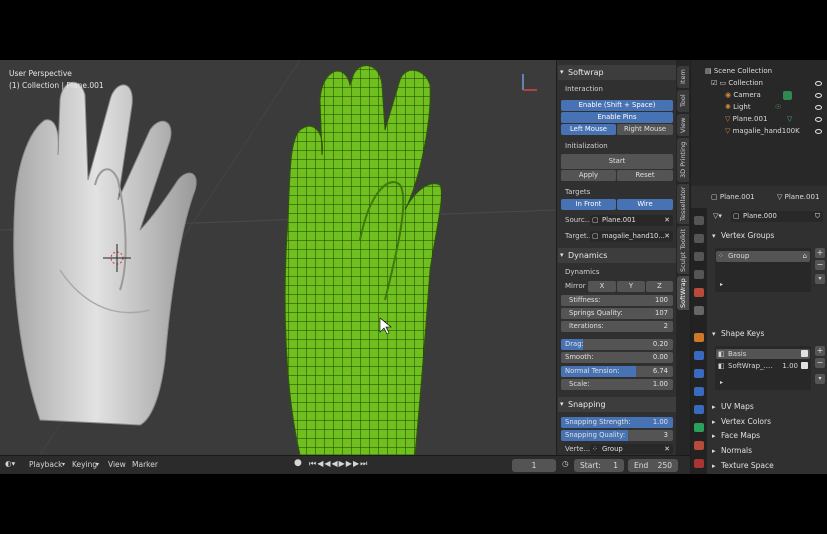 The height and width of the screenshot is (534, 827). Describe the element at coordinates (790, 366) in the screenshot. I see `shape-key-softwrap-value: 1.00` at that location.